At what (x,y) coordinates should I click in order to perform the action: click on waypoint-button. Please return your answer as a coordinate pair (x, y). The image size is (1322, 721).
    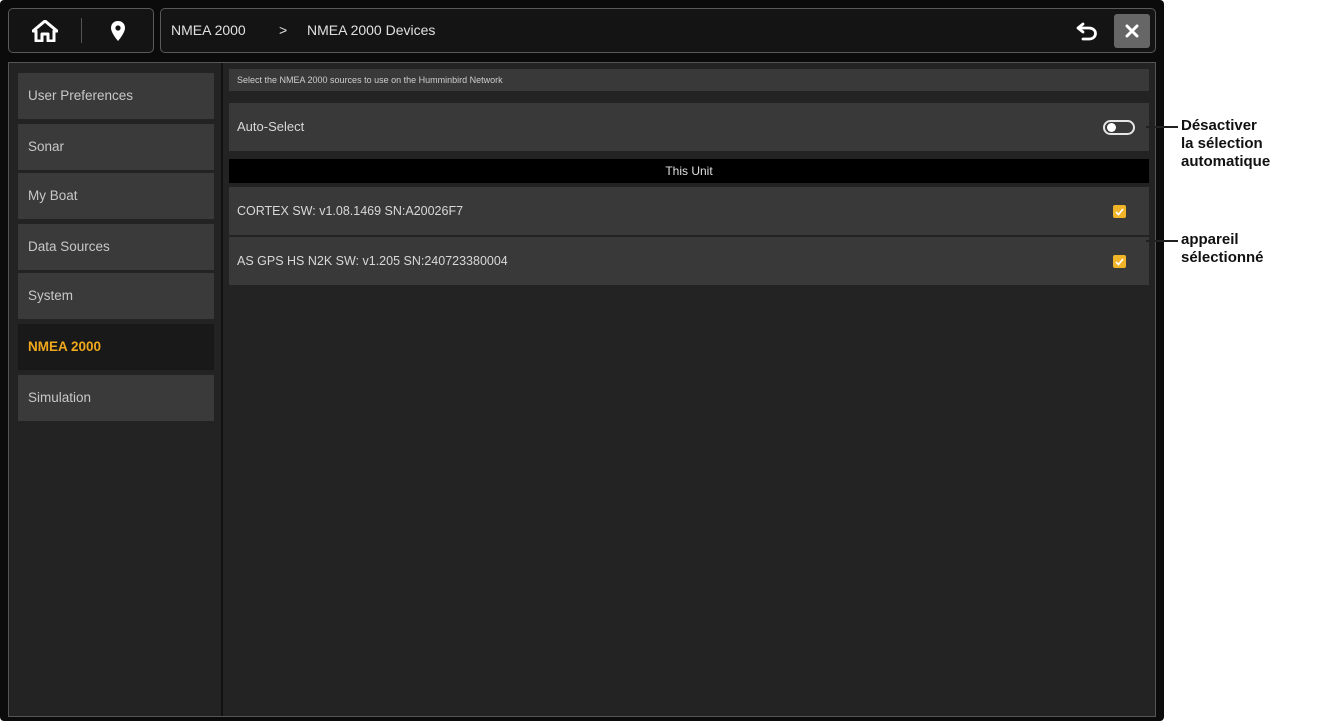
    Looking at the image, I should click on (118, 30).